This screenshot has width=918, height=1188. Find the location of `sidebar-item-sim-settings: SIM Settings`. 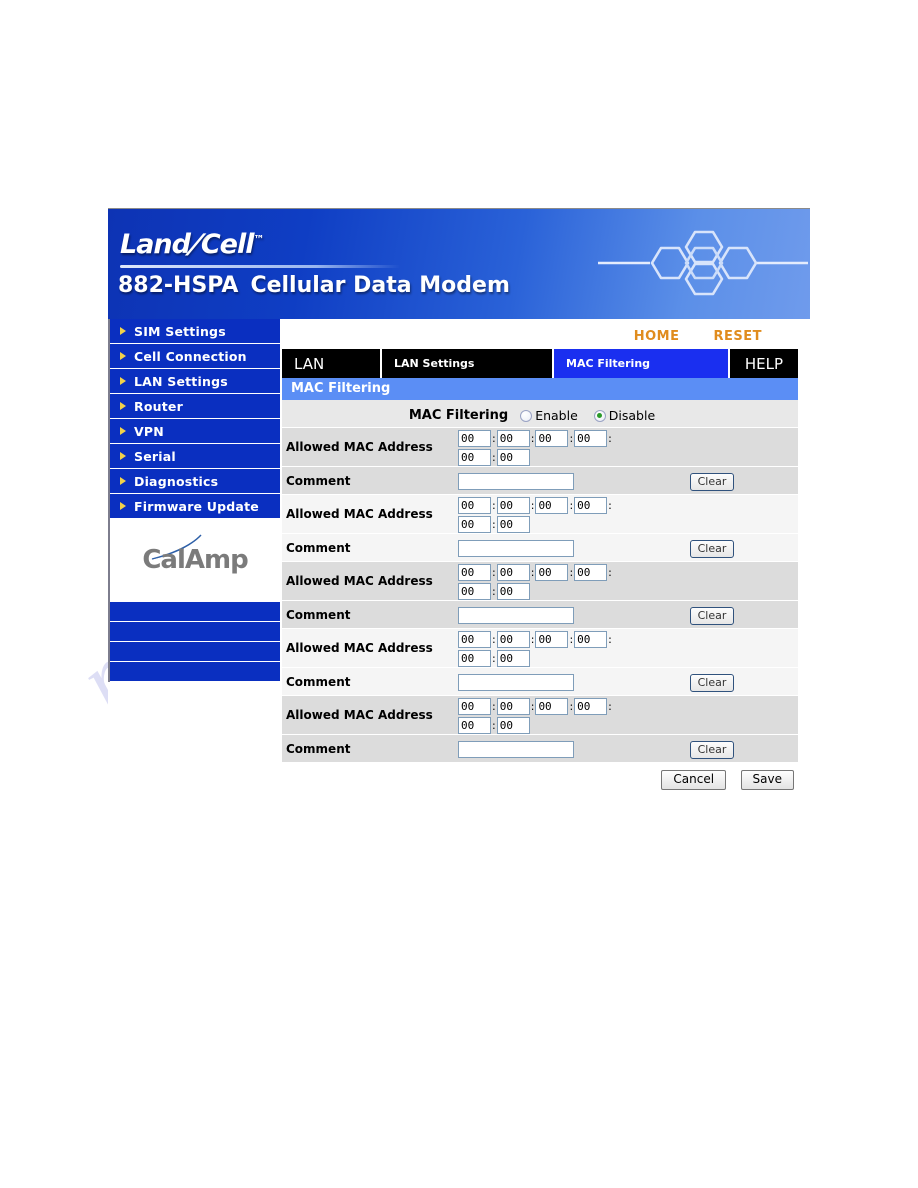

sidebar-item-sim-settings: SIM Settings is located at coordinates (195, 331).